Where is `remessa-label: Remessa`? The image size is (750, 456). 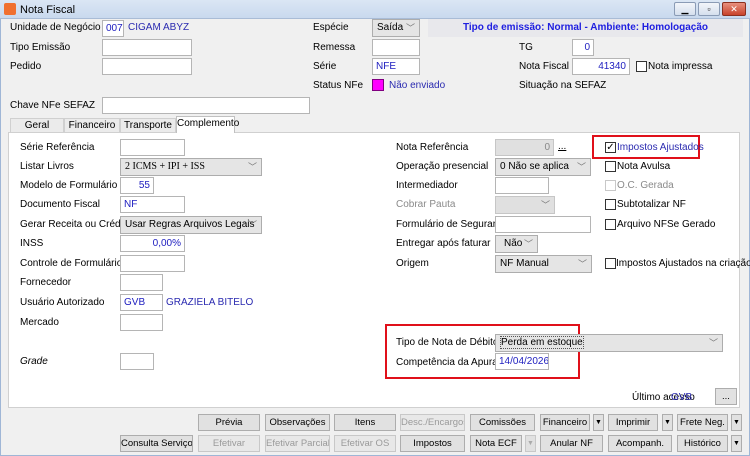 remessa-label: Remessa is located at coordinates (334, 47).